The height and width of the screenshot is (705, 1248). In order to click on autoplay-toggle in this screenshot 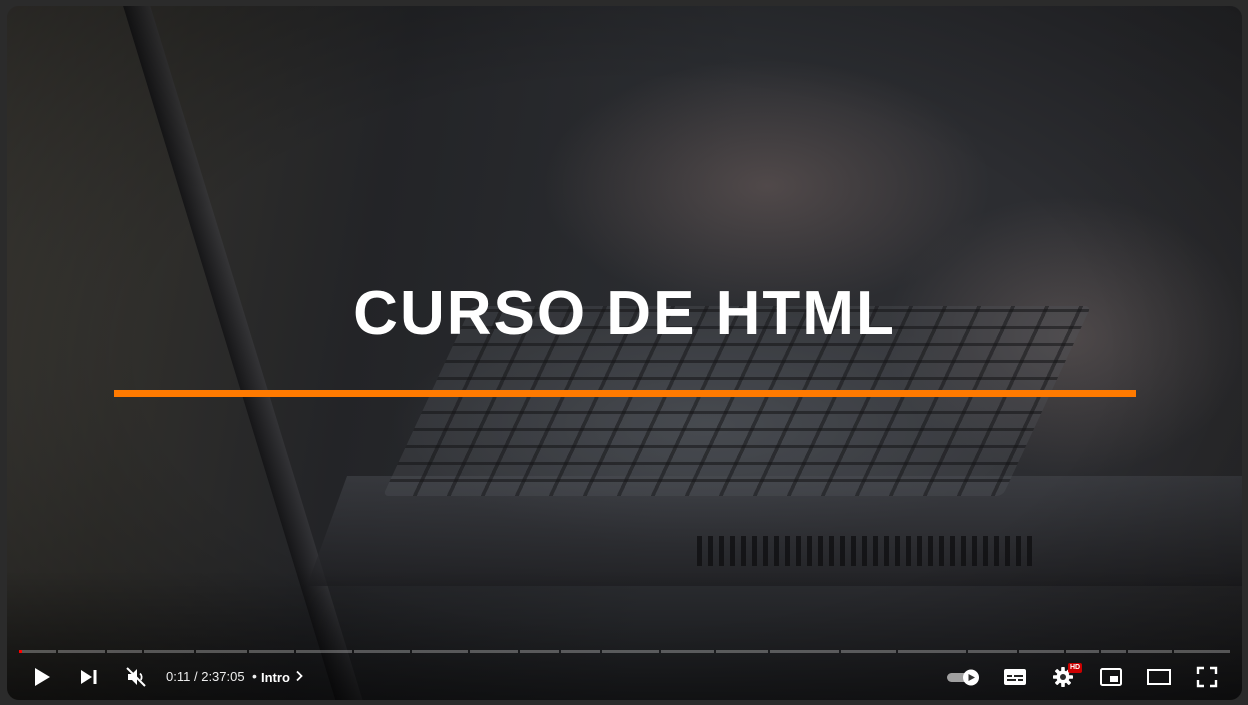, I will do `click(964, 677)`.